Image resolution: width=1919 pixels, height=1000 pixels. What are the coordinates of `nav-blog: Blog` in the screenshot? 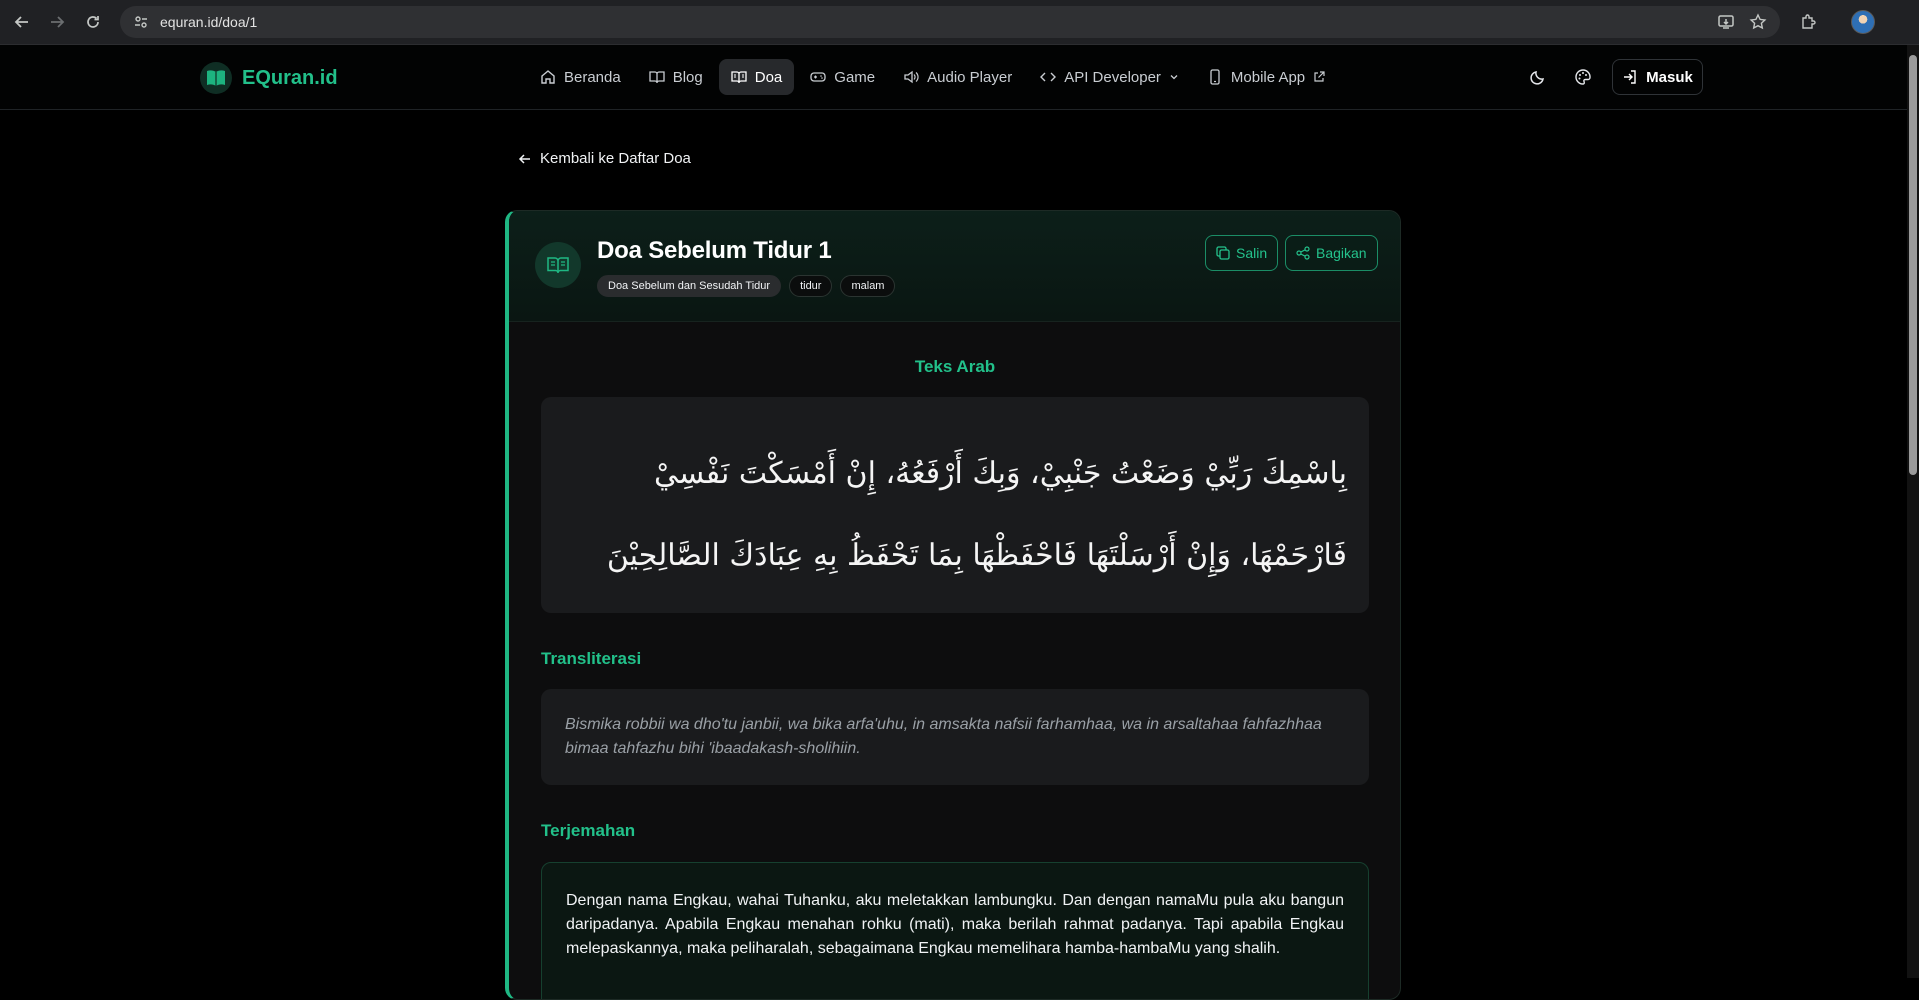 It's located at (676, 77).